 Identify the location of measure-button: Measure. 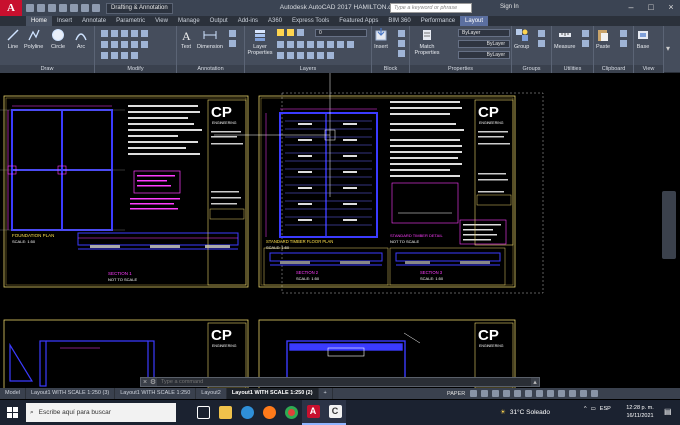
(564, 39).